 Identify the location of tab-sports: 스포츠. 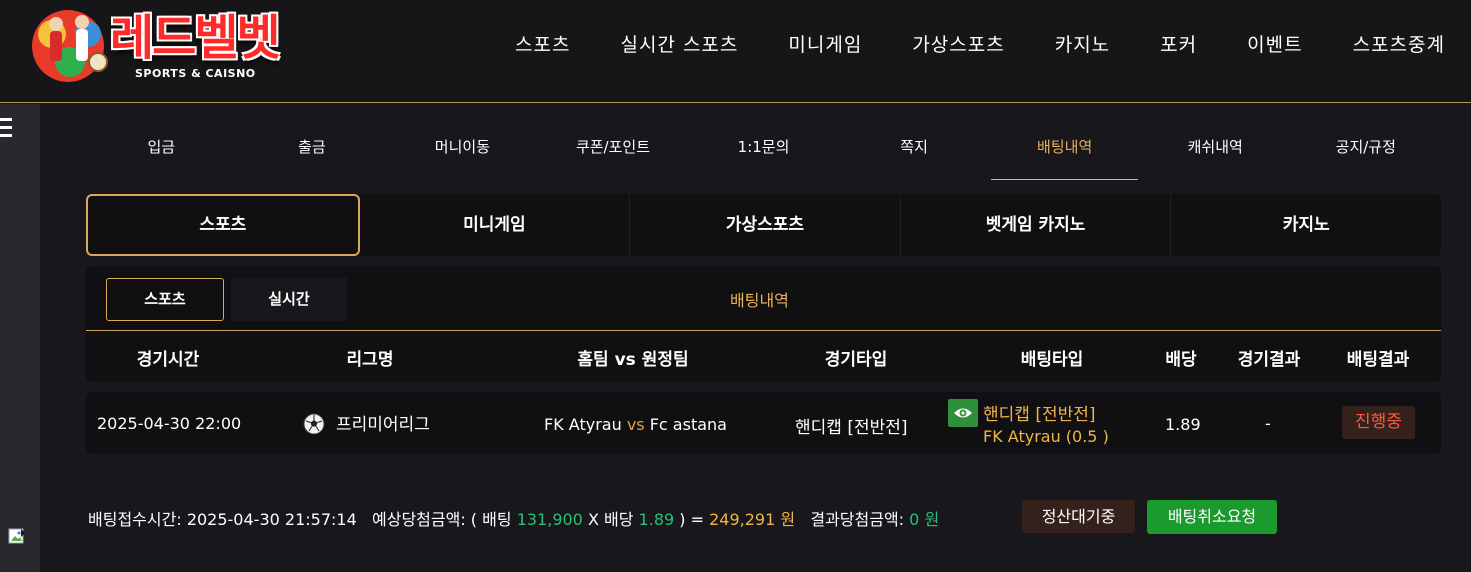
(223, 225).